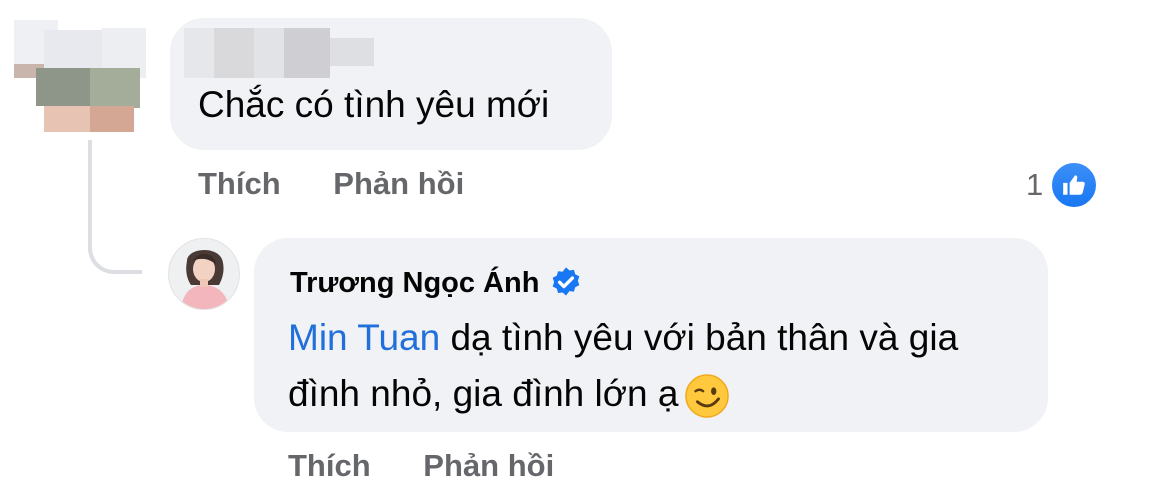  I want to click on author-name: Trương Ngọc Ánh, so click(414, 283).